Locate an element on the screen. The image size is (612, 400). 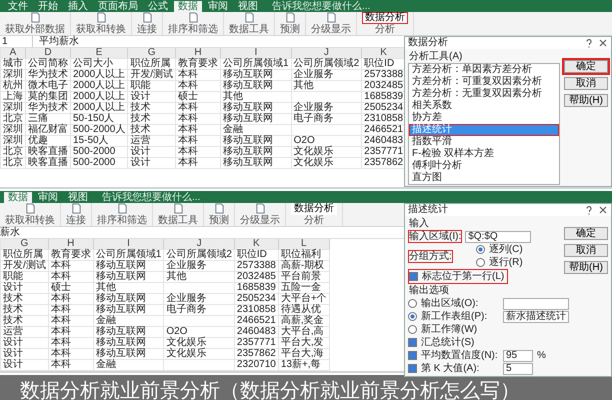
column-letter: L is located at coordinates (304, 244).